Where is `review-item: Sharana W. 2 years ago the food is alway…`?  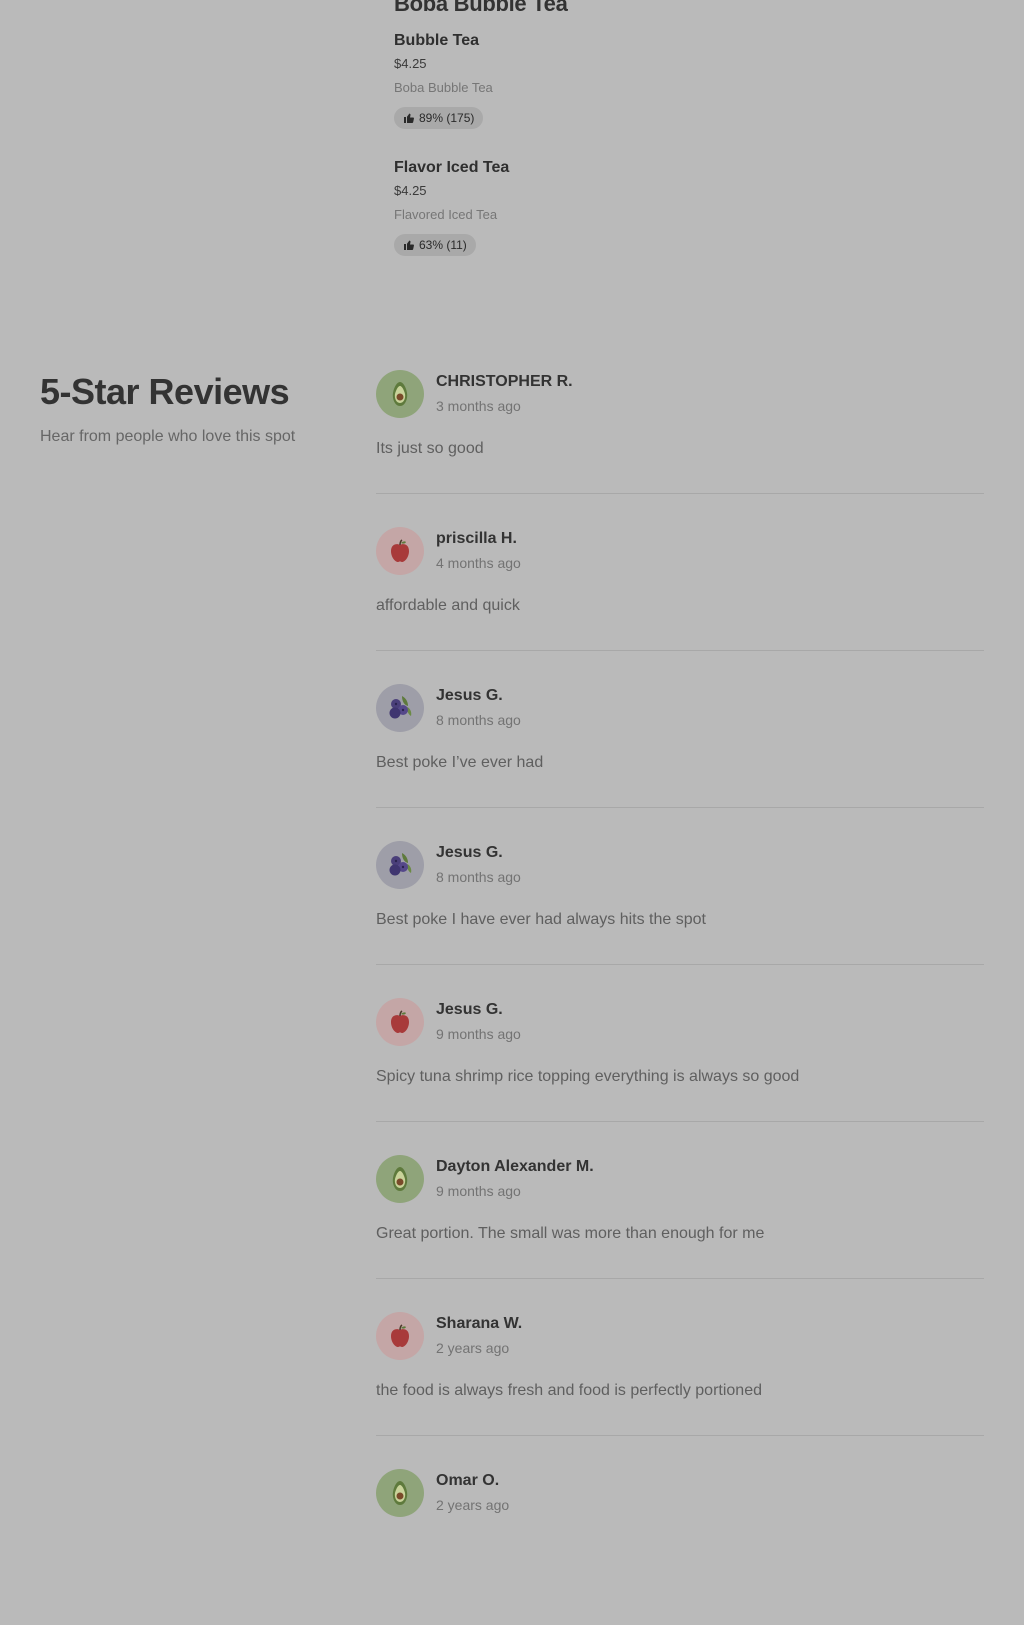 review-item: Sharana W. 2 years ago the food is alway… is located at coordinates (680, 1374).